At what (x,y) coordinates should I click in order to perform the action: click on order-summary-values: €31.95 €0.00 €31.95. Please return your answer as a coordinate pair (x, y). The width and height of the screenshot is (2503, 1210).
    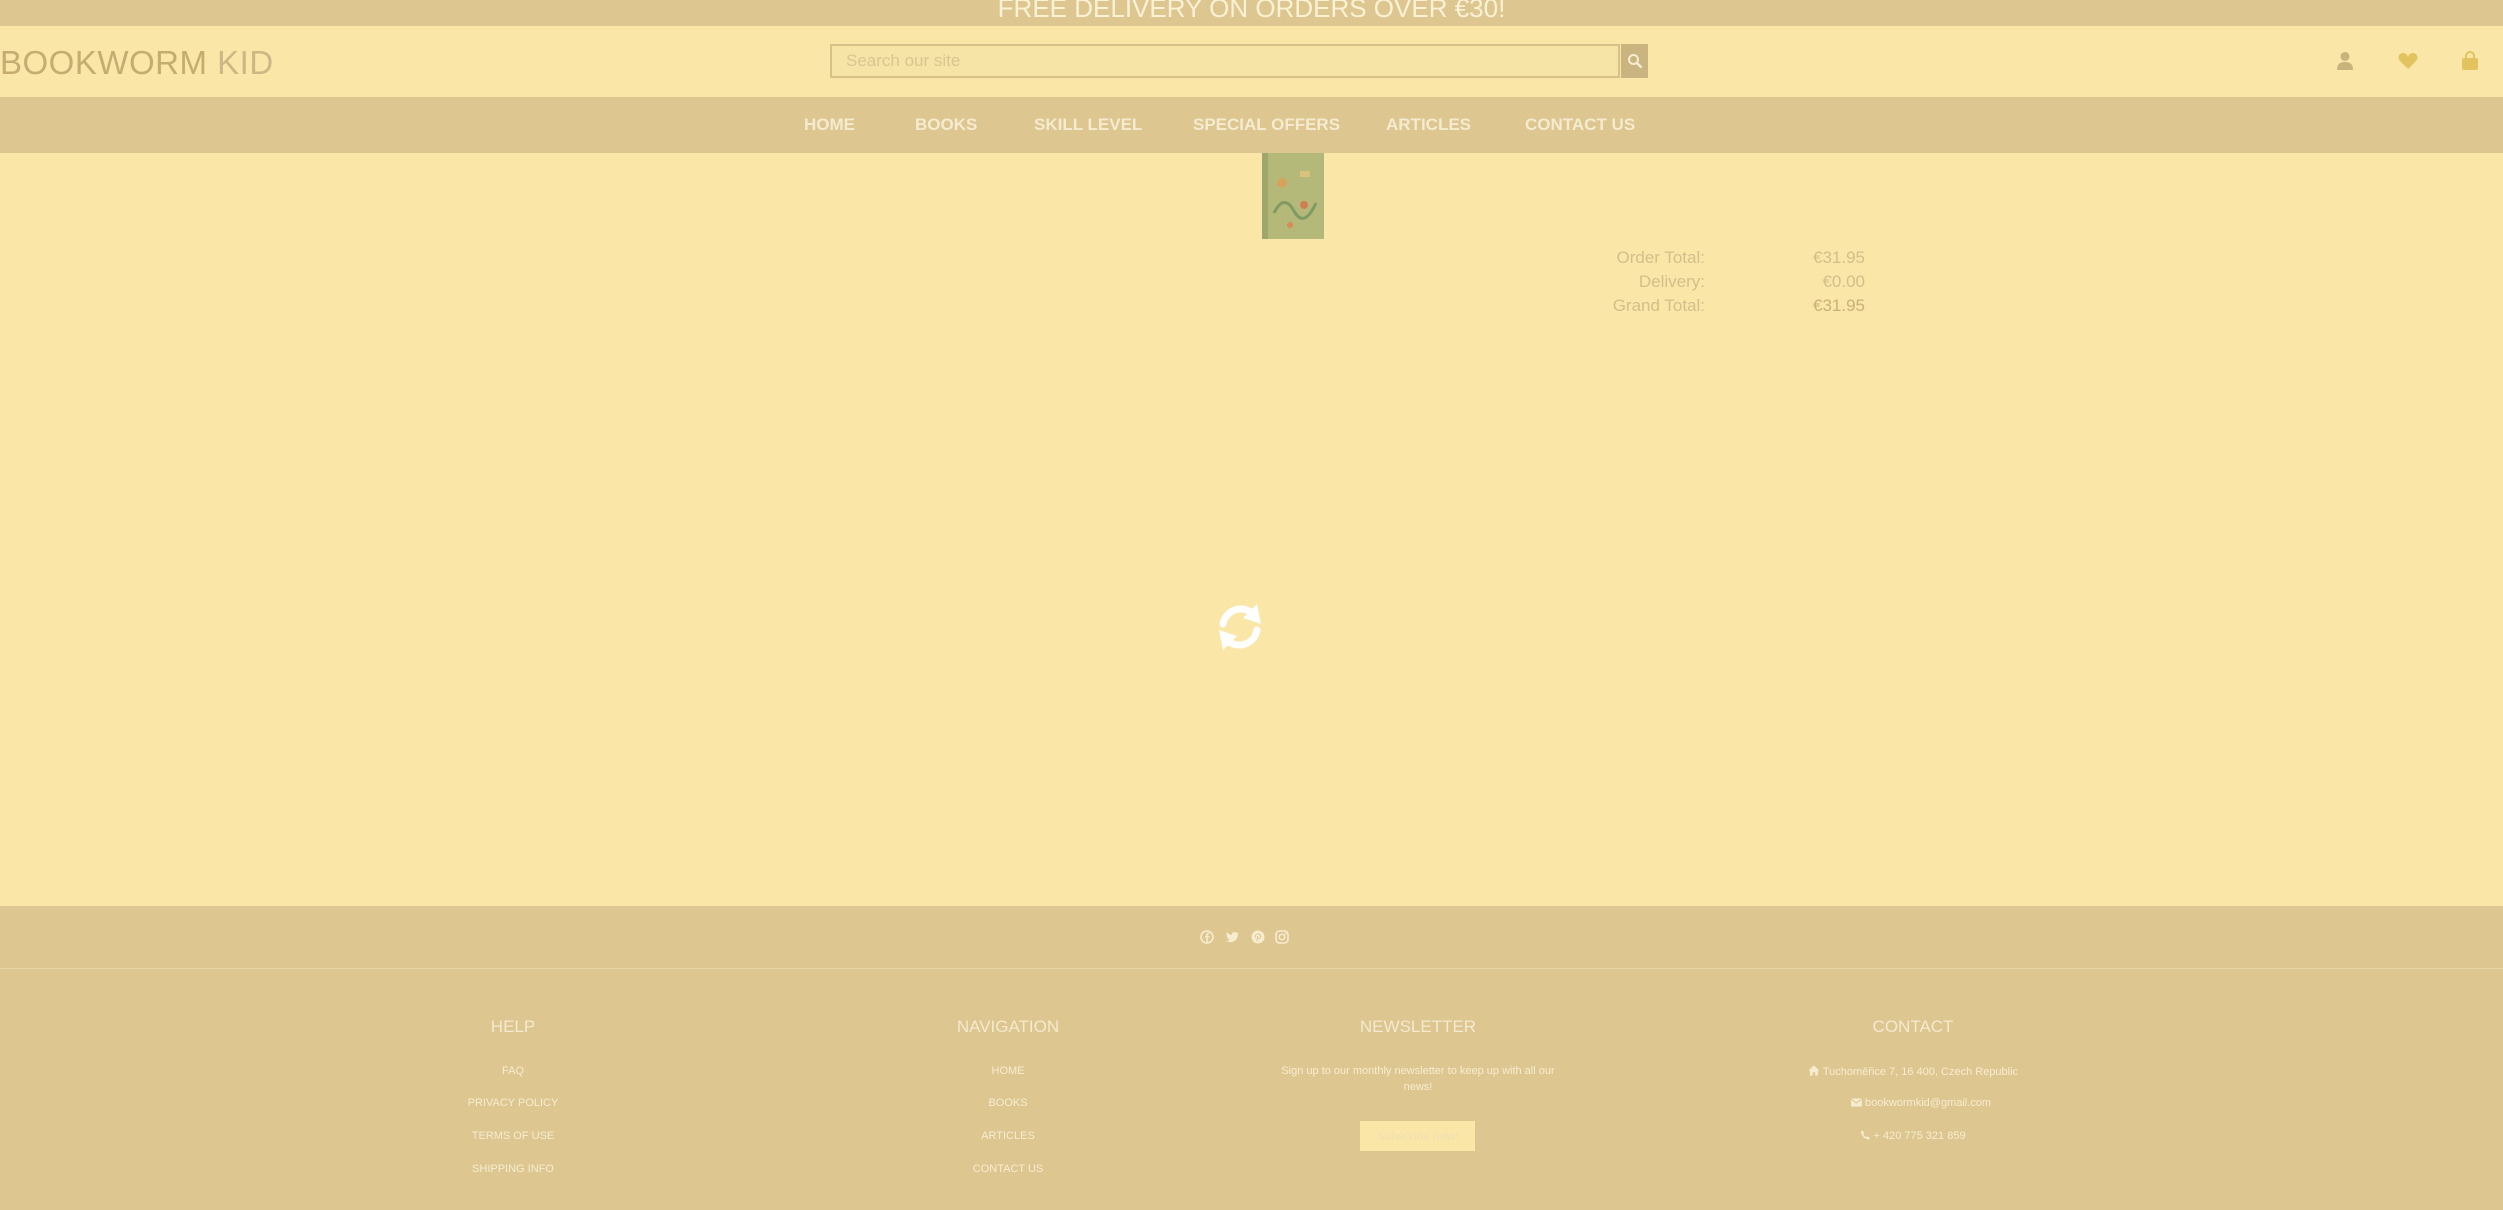
    Looking at the image, I should click on (1802, 285).